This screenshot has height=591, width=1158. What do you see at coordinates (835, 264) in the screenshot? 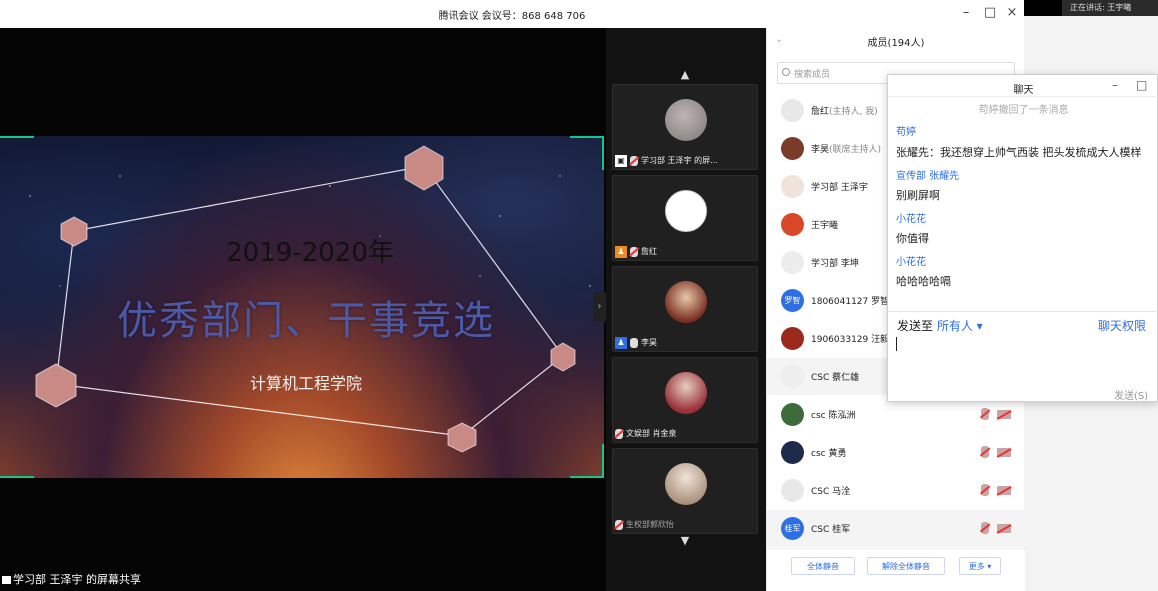
I see `member-name-text: 学习部 李坤` at bounding box center [835, 264].